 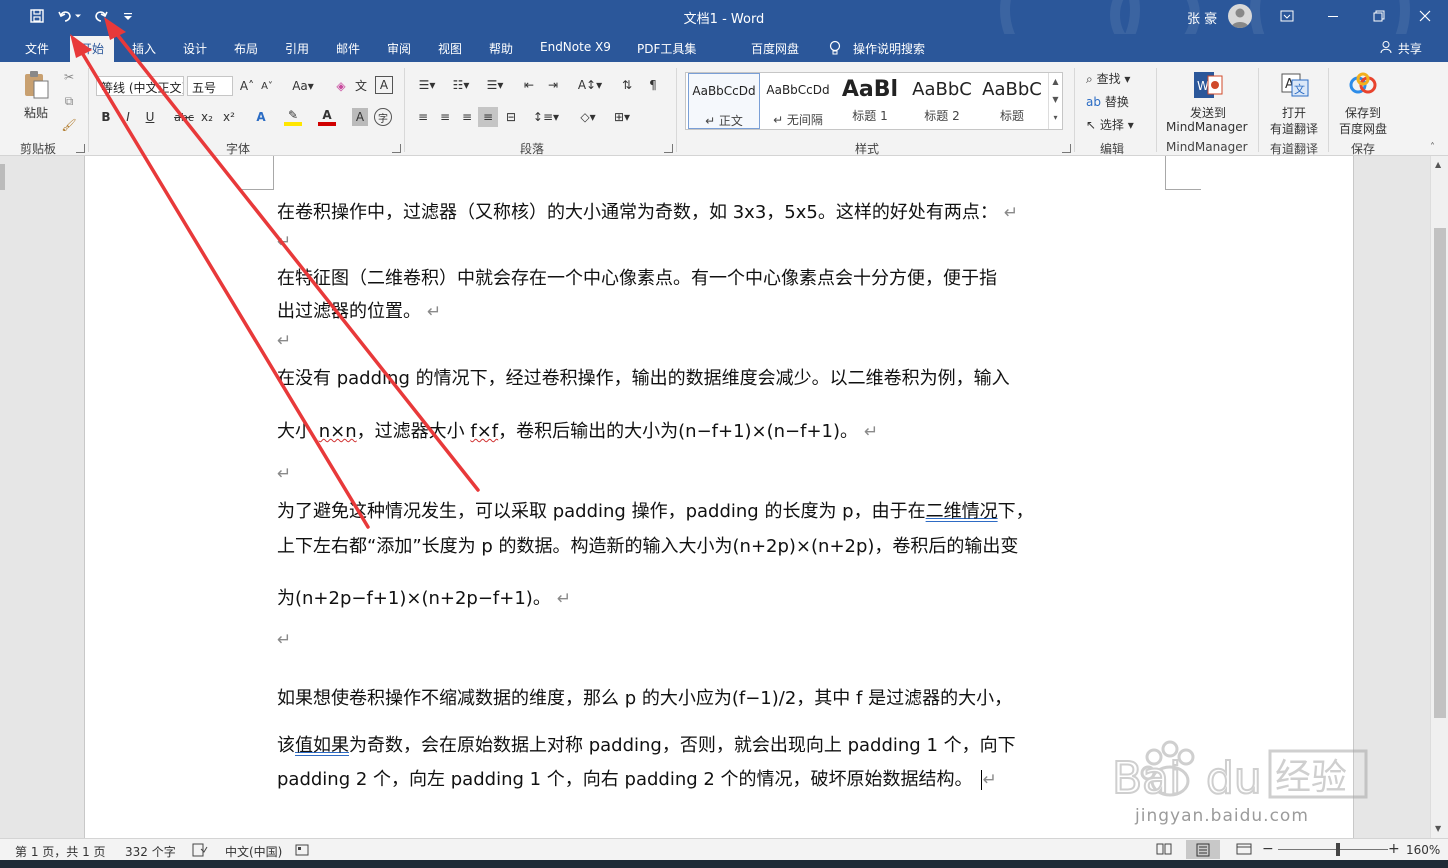 What do you see at coordinates (1202, 17) in the screenshot?
I see `user-name: 张 豪` at bounding box center [1202, 17].